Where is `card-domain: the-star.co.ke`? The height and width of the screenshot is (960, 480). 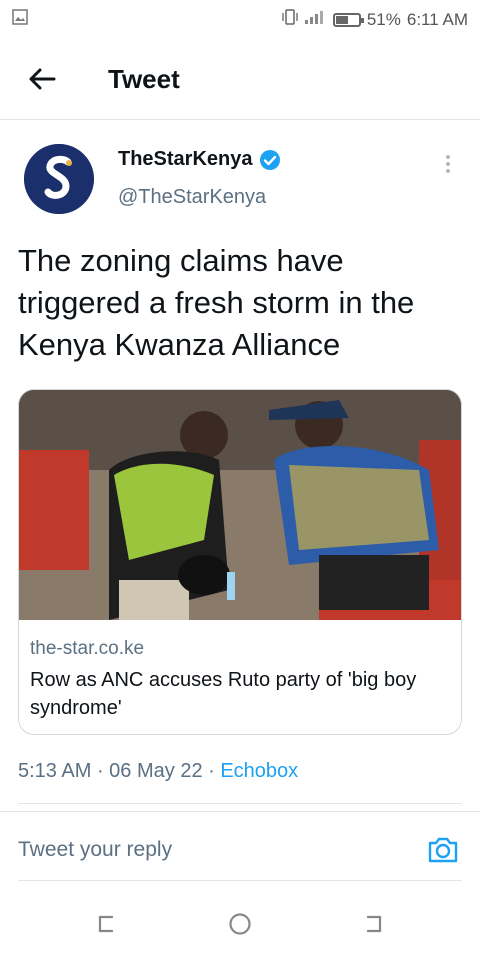 card-domain: the-star.co.ke is located at coordinates (87, 648).